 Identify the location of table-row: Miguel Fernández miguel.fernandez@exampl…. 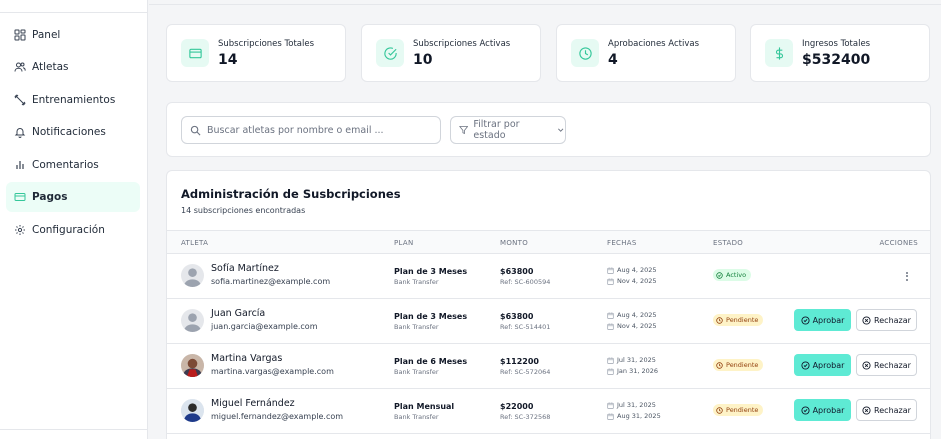
(548, 411).